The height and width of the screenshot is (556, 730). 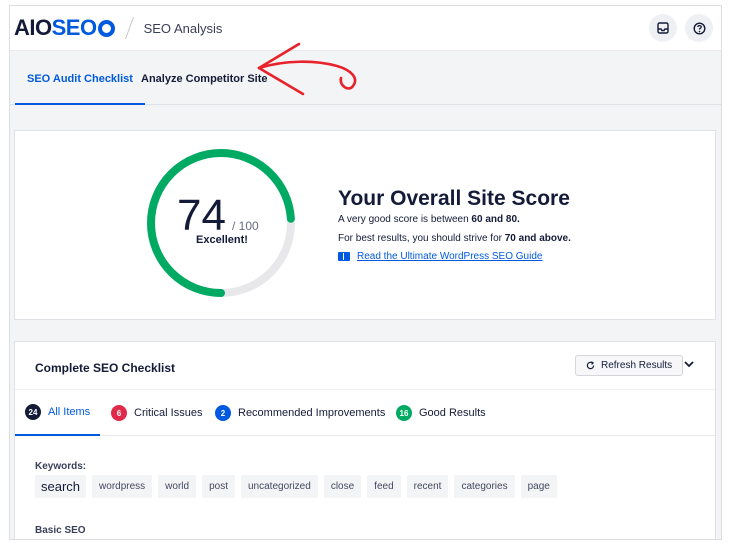 I want to click on top-bar: AIO SEO SEO Analysis, so click(x=365, y=28).